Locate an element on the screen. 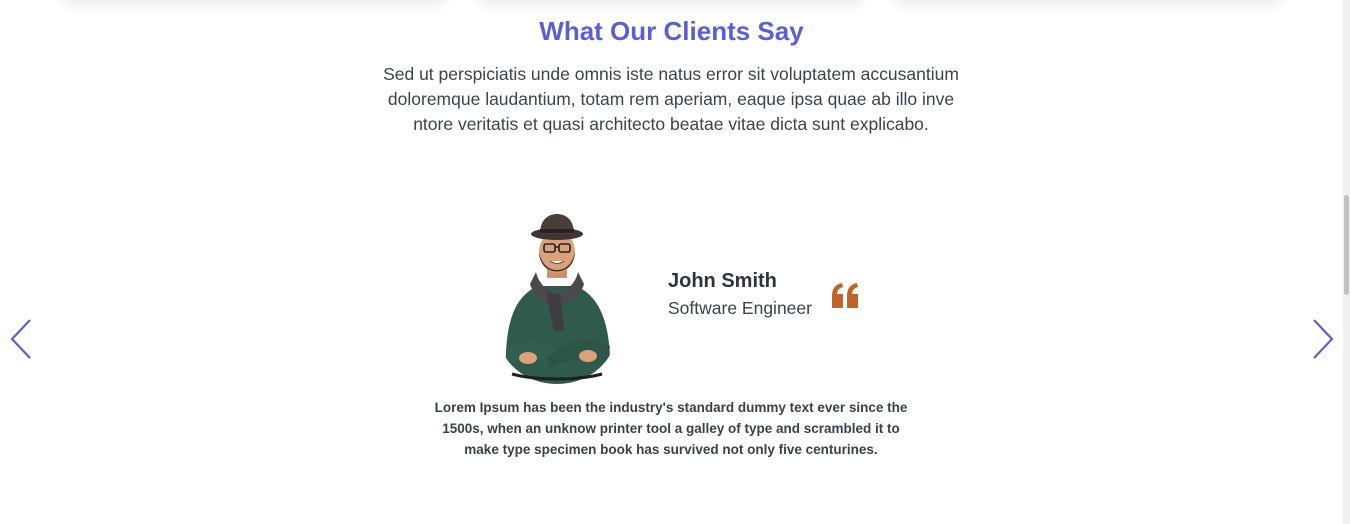 This screenshot has height=524, width=1350. carousel-prev-button is located at coordinates (21, 339).